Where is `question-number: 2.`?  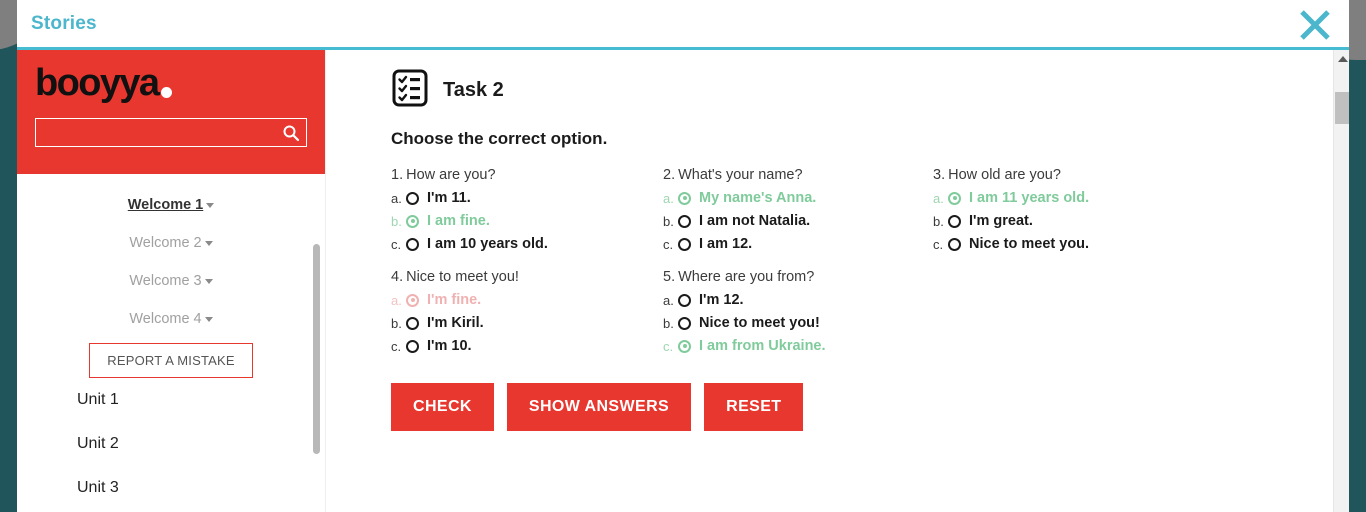 question-number: 2. is located at coordinates (669, 175).